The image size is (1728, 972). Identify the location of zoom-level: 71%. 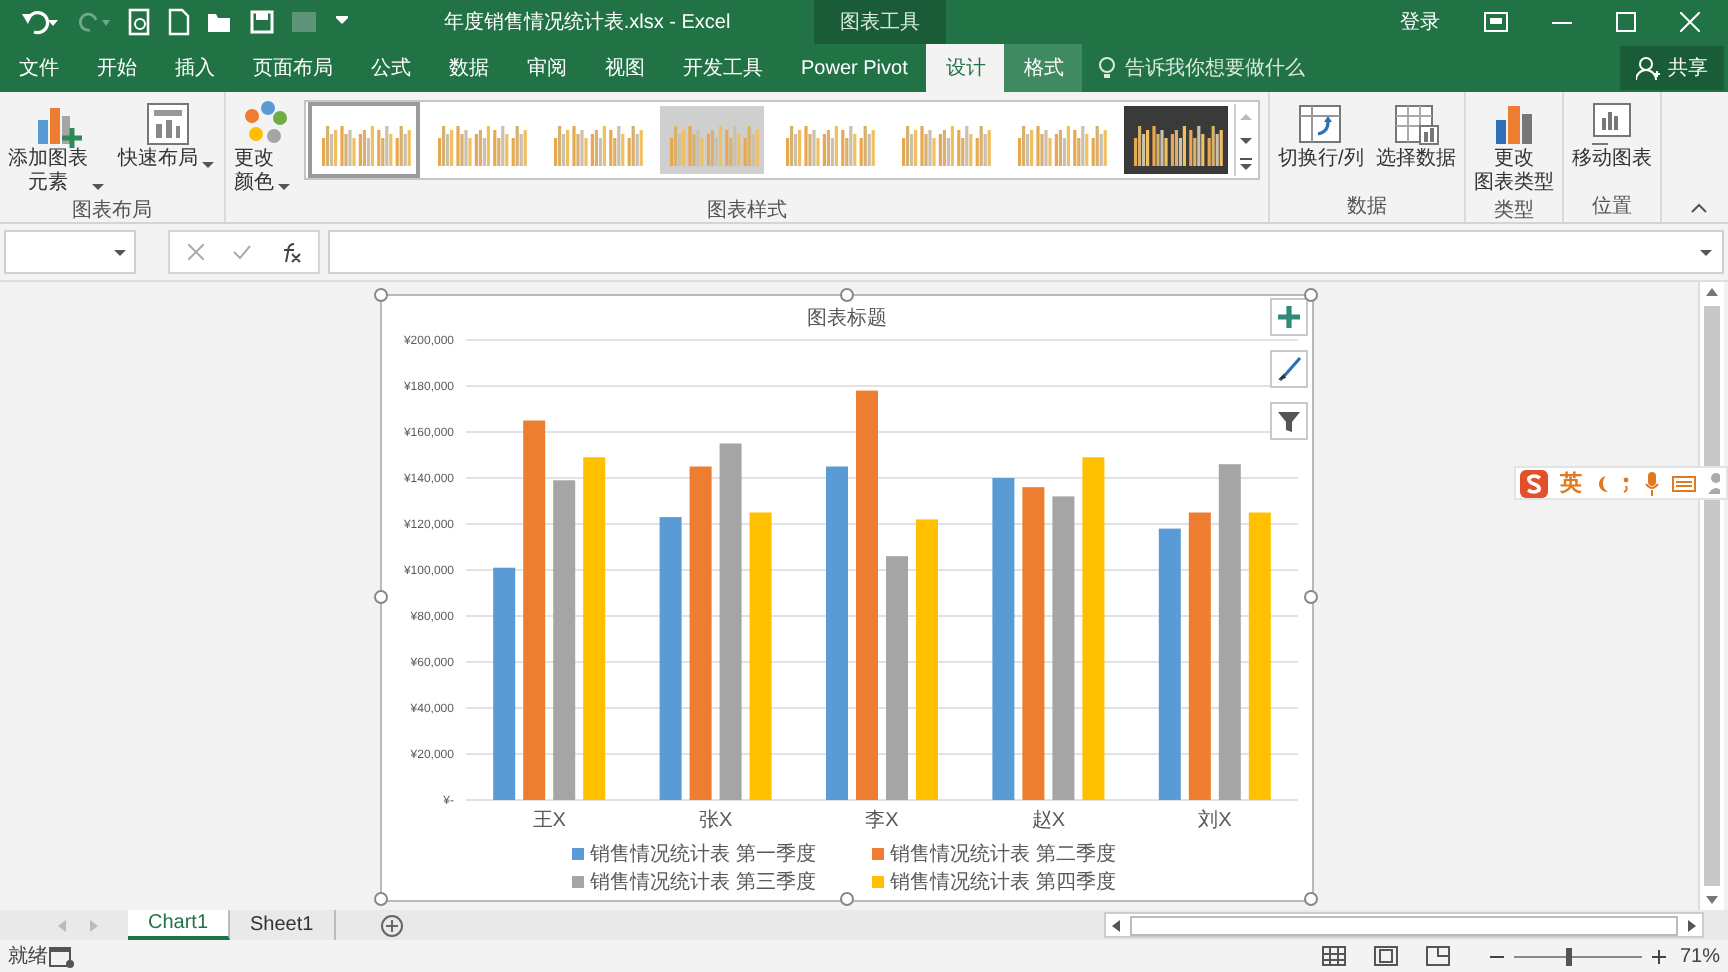
(1699, 956).